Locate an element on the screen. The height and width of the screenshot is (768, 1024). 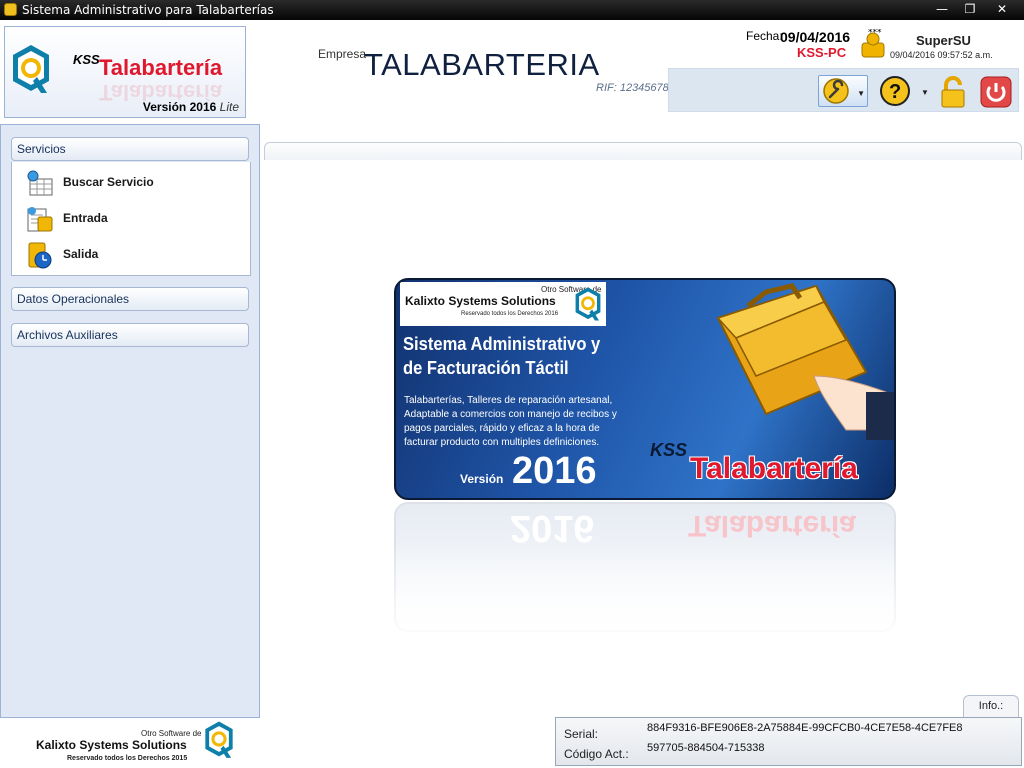
group-servicios: Servicios is located at coordinates (130, 149).